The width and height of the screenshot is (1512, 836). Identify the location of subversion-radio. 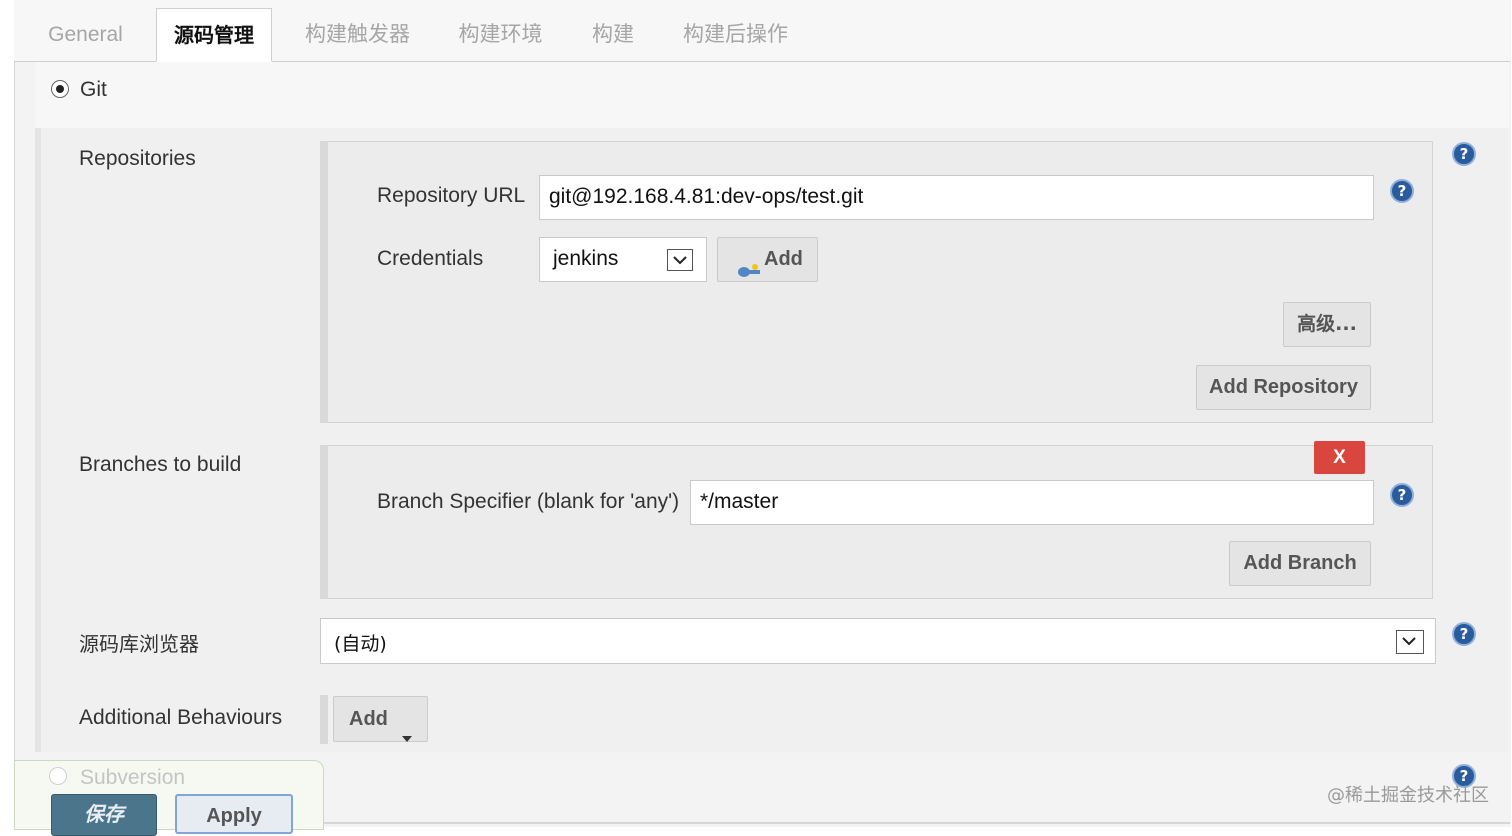
(58, 776).